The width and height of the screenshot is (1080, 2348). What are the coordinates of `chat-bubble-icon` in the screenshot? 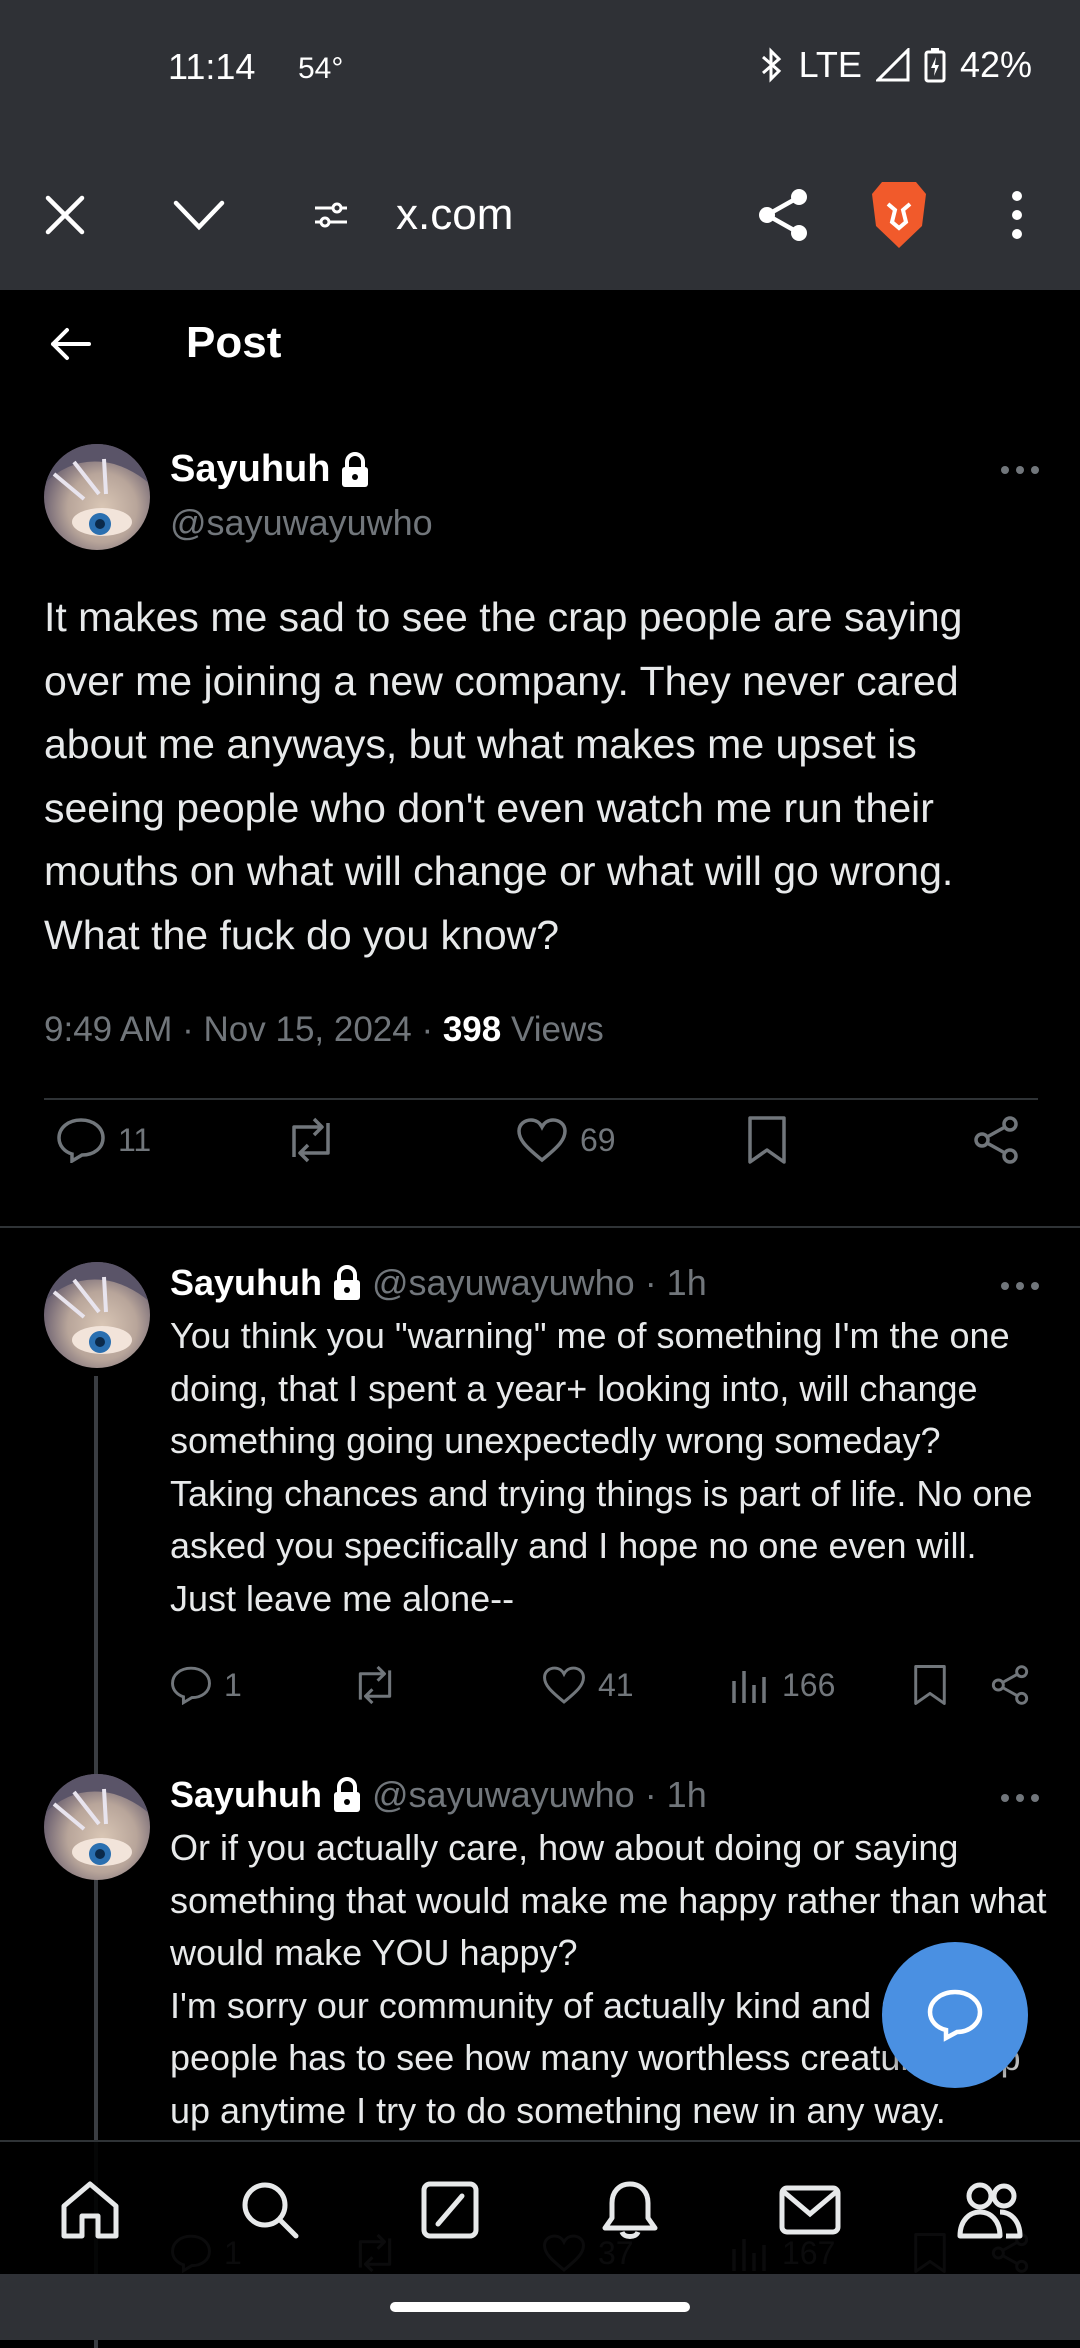 It's located at (955, 2015).